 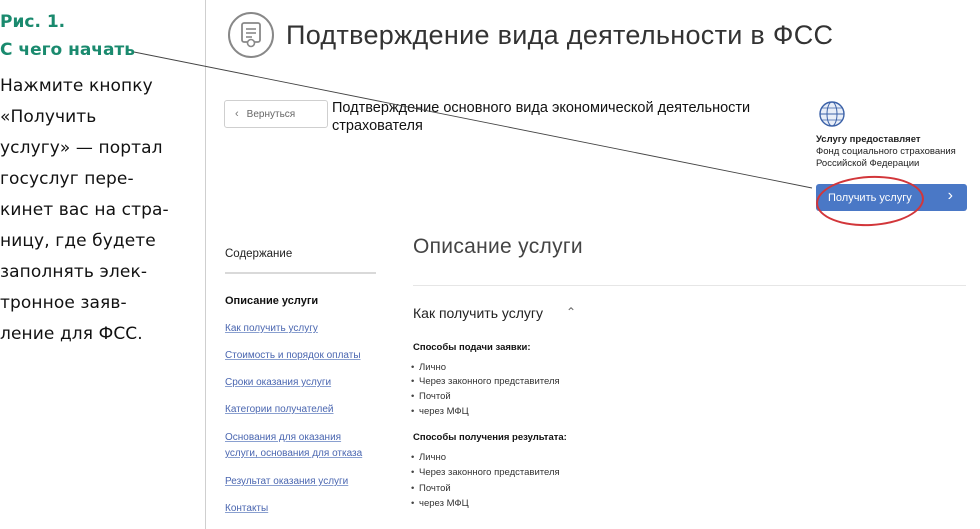 I want to click on toc-link-categories: Категории получателей, so click(x=305, y=410).